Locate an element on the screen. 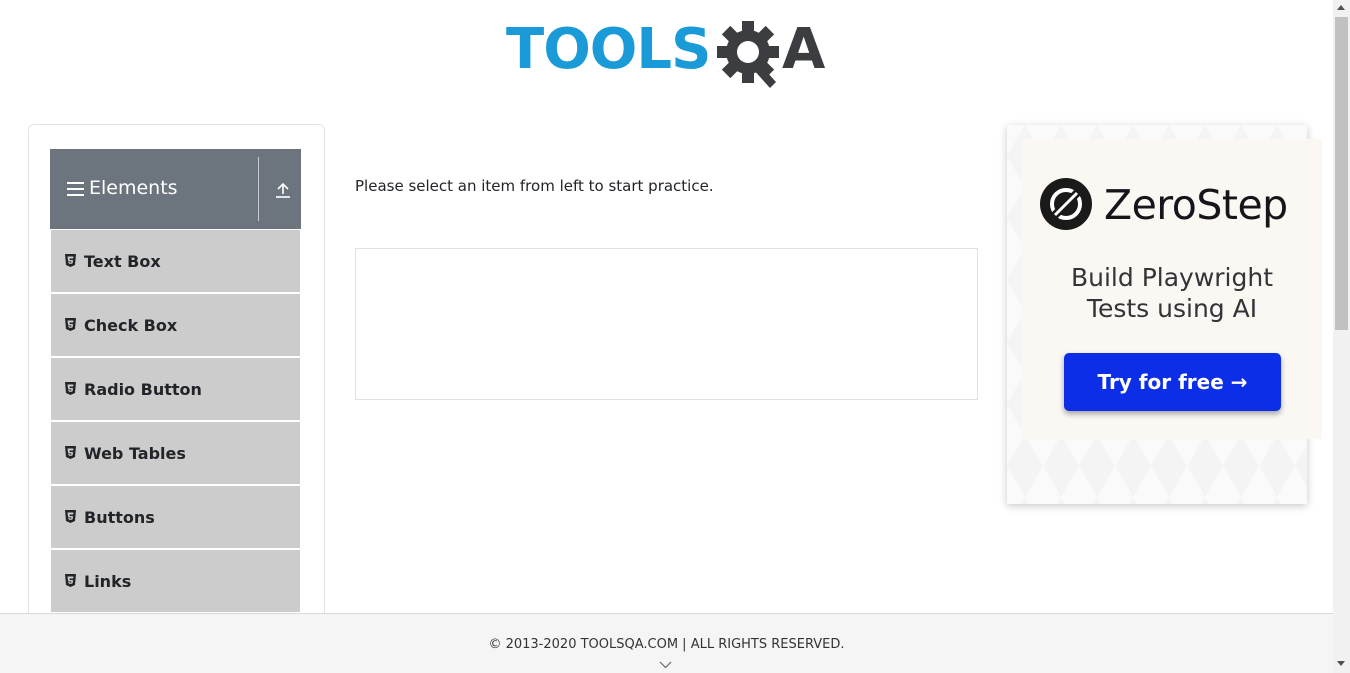 The image size is (1350, 673). sidebar-item-check-box: Check Box is located at coordinates (175, 325).